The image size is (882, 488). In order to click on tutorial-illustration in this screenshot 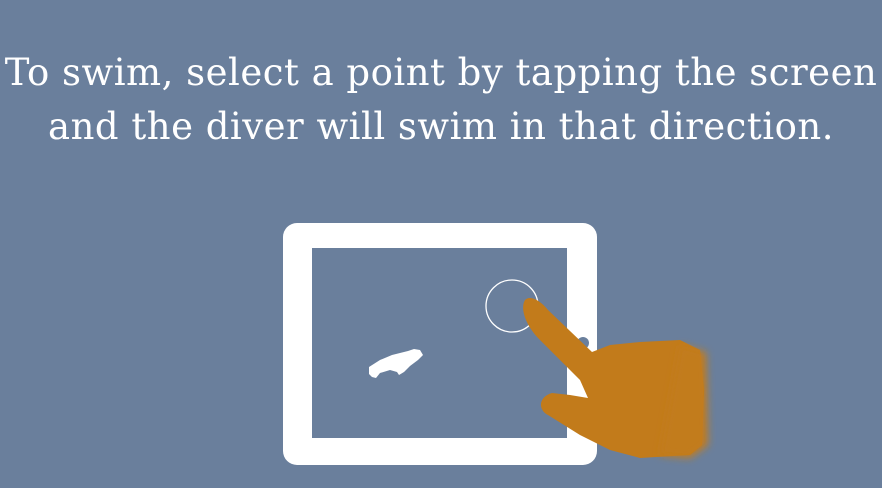, I will do `click(538, 368)`.